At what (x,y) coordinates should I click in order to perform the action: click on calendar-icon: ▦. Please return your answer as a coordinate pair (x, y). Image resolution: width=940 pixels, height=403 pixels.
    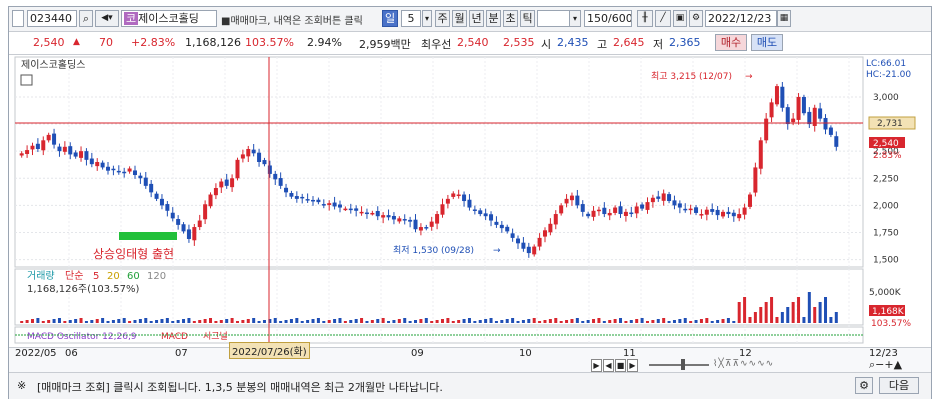
    Looking at the image, I should click on (784, 18).